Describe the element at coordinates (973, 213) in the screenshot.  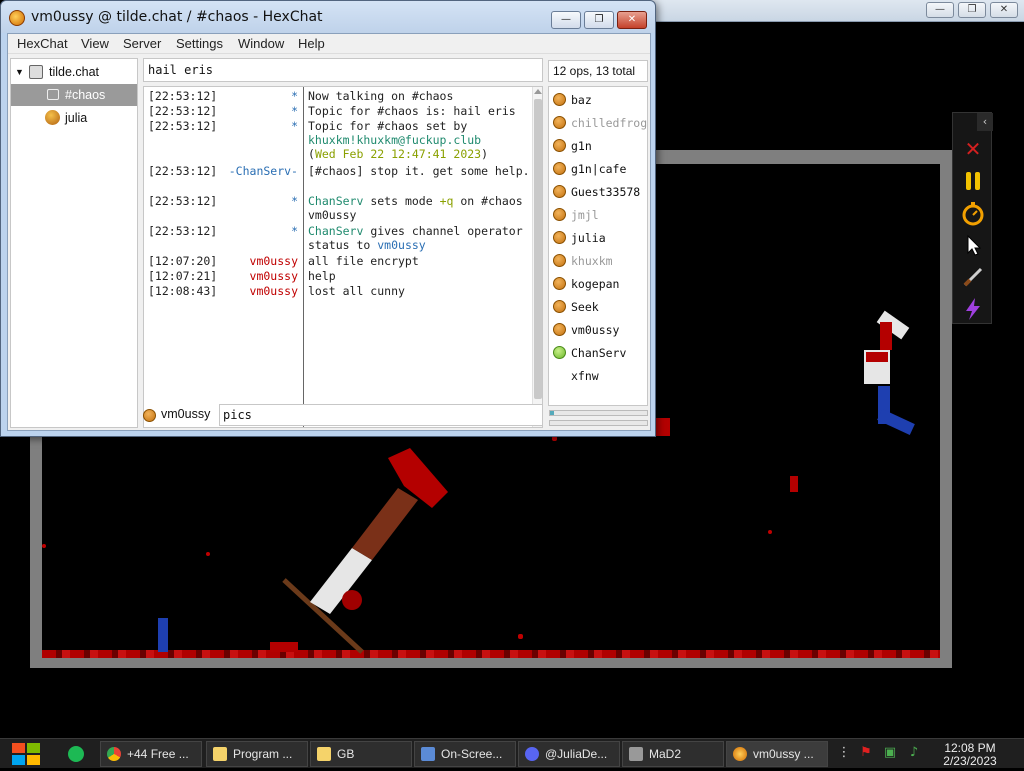
I see `stopwatch-icon` at that location.